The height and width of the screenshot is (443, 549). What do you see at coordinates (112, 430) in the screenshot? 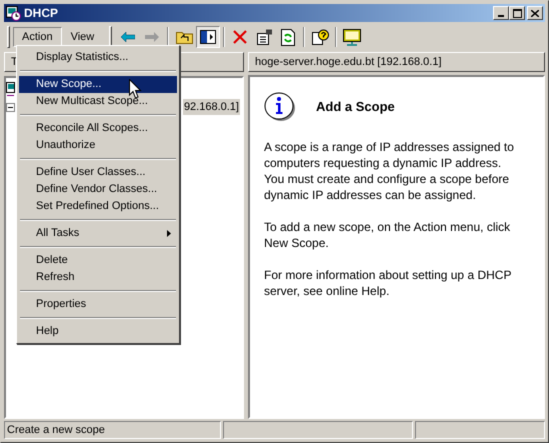
I see `status-text: Create a new scope` at bounding box center [112, 430].